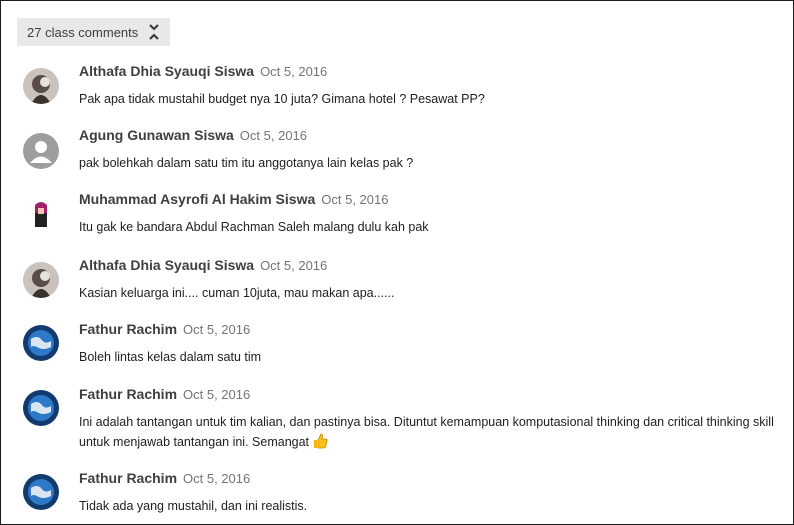 The width and height of the screenshot is (794, 525). I want to click on comment-author: Agung Gunawan Siswa, so click(156, 135).